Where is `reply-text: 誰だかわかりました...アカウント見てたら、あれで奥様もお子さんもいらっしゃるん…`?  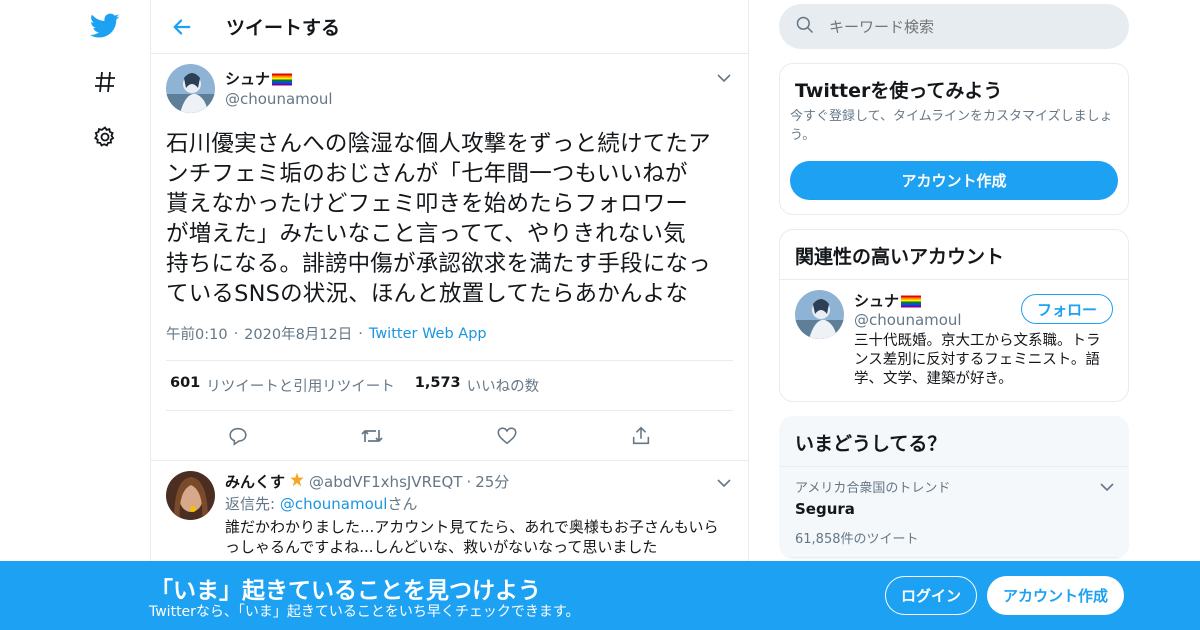 reply-text: 誰だかわかりました...アカウント見てたら、あれで奥様もお子さんもいらっしゃるん… is located at coordinates (472, 537).